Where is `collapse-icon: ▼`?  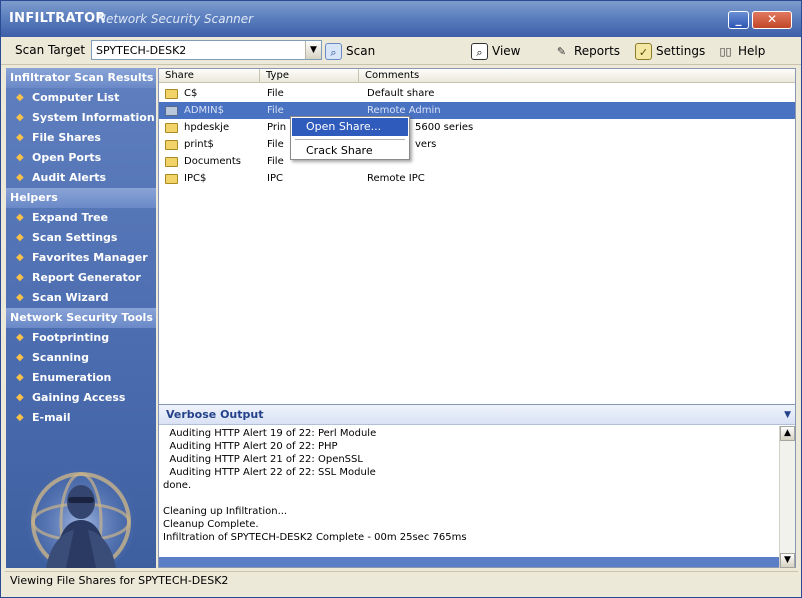 collapse-icon: ▼ is located at coordinates (787, 415).